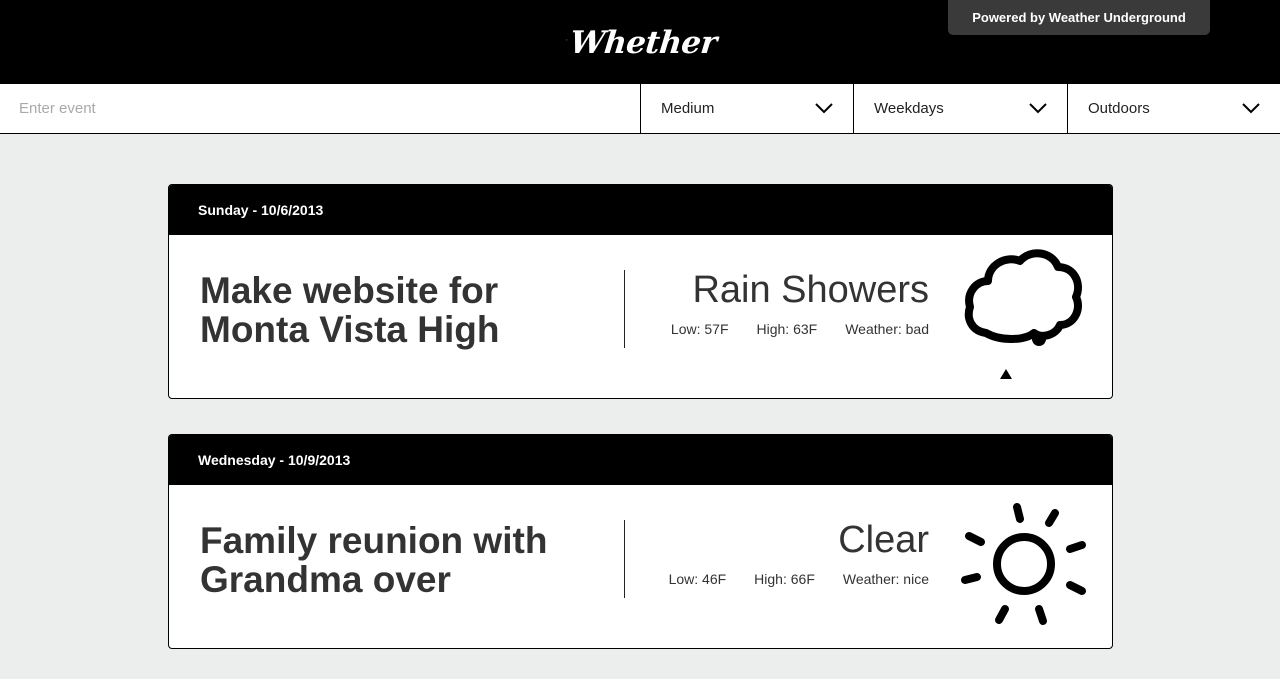 This screenshot has height=679, width=1280. I want to click on intensity-dropdown: Medium, so click(746, 108).